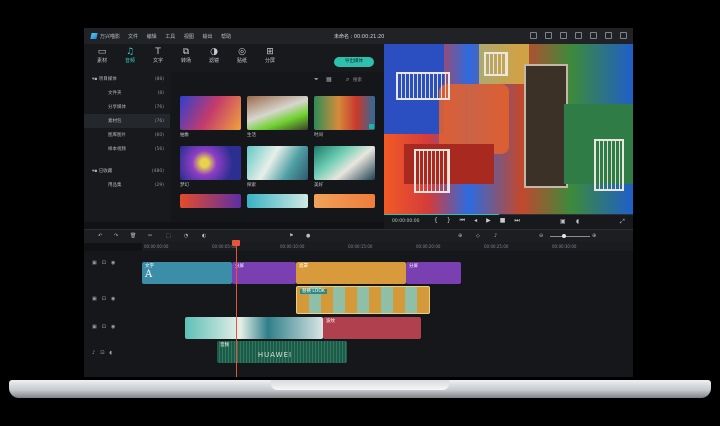 Image resolution: width=720 pixels, height=426 pixels. Describe the element at coordinates (488, 221) in the screenshot. I see `play-icon: ▶` at that location.